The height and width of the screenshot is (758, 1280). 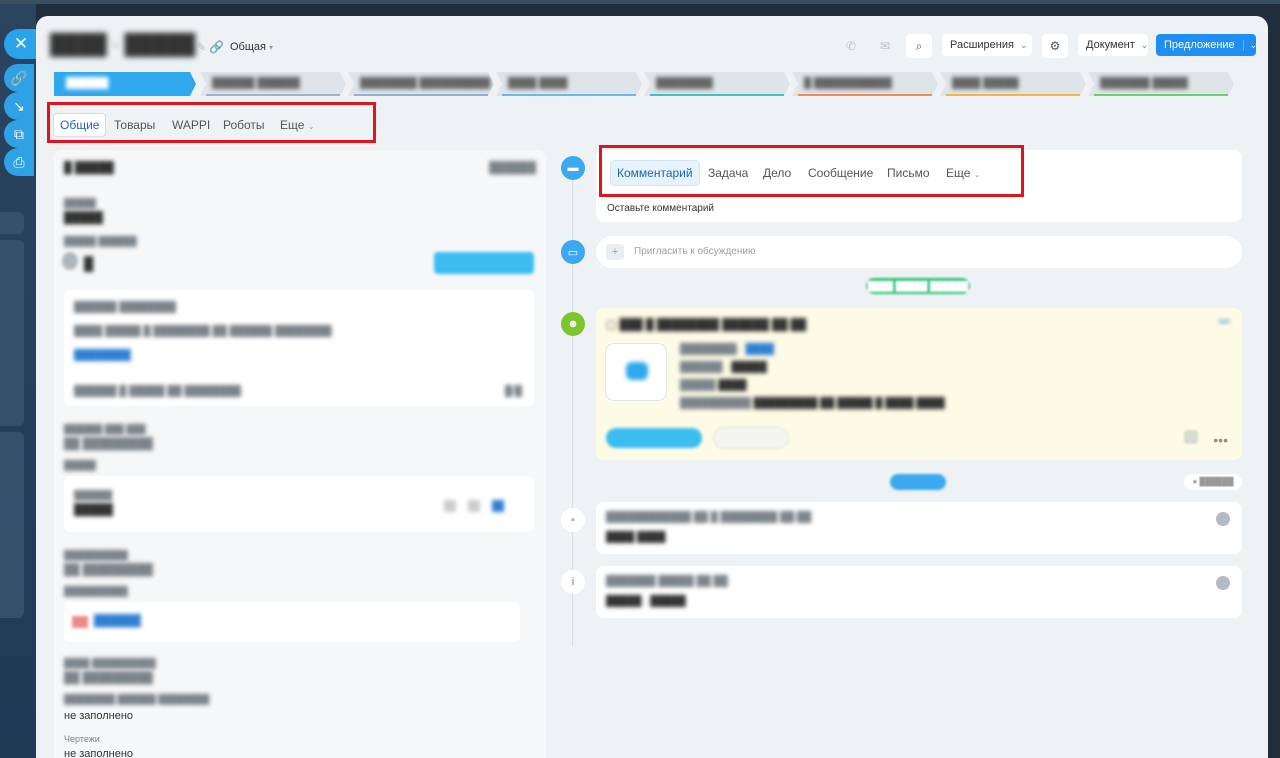 What do you see at coordinates (1161, 84) in the screenshot?
I see `stage-item: ███████ █████` at bounding box center [1161, 84].